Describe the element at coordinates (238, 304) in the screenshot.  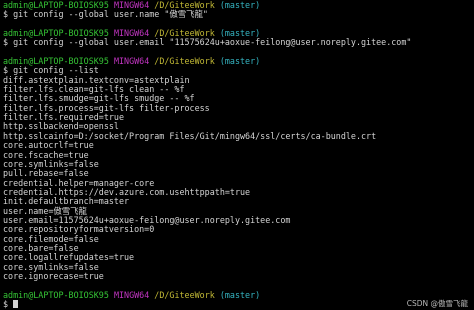
I see `input-line: $` at that location.